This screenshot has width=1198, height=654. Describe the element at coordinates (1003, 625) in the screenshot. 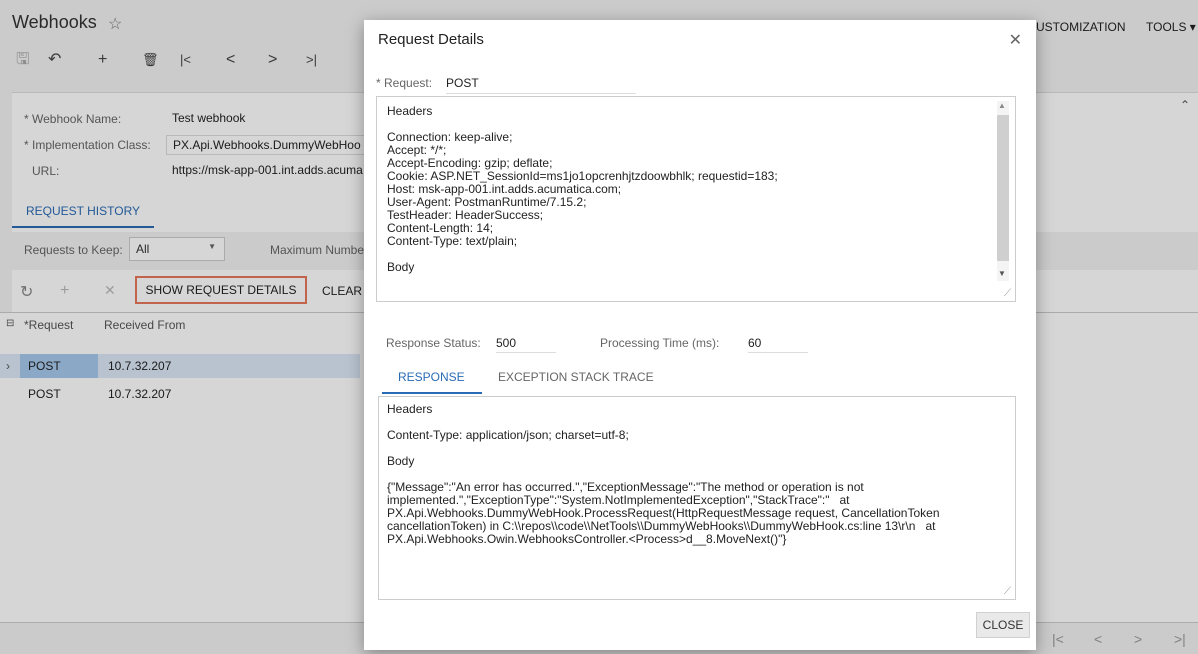

I see `close-button: CLOSE` at that location.